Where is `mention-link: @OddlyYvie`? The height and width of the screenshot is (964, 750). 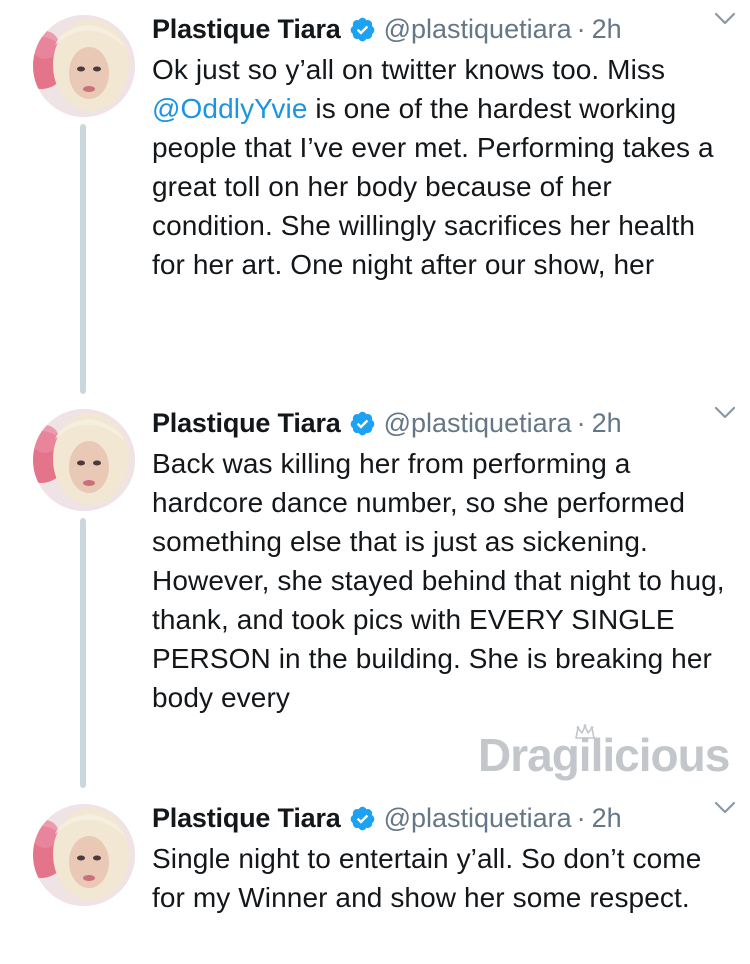
mention-link: @OddlyYvie is located at coordinates (230, 108).